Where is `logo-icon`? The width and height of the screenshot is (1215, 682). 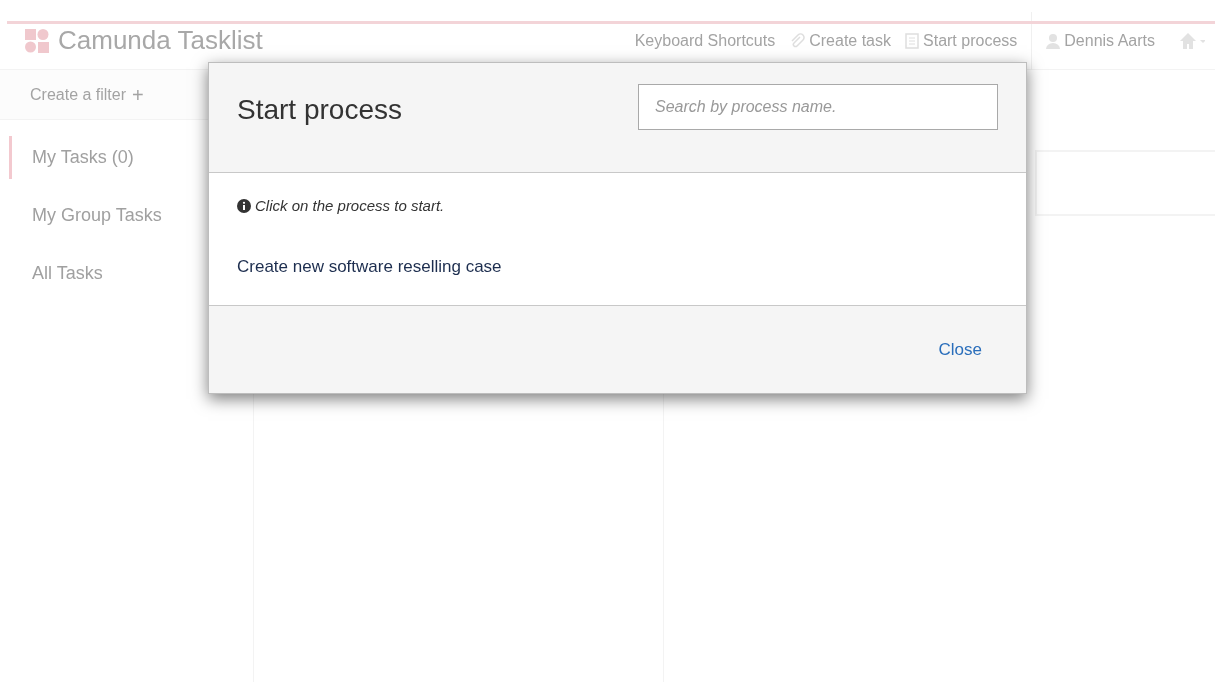 logo-icon is located at coordinates (37, 40).